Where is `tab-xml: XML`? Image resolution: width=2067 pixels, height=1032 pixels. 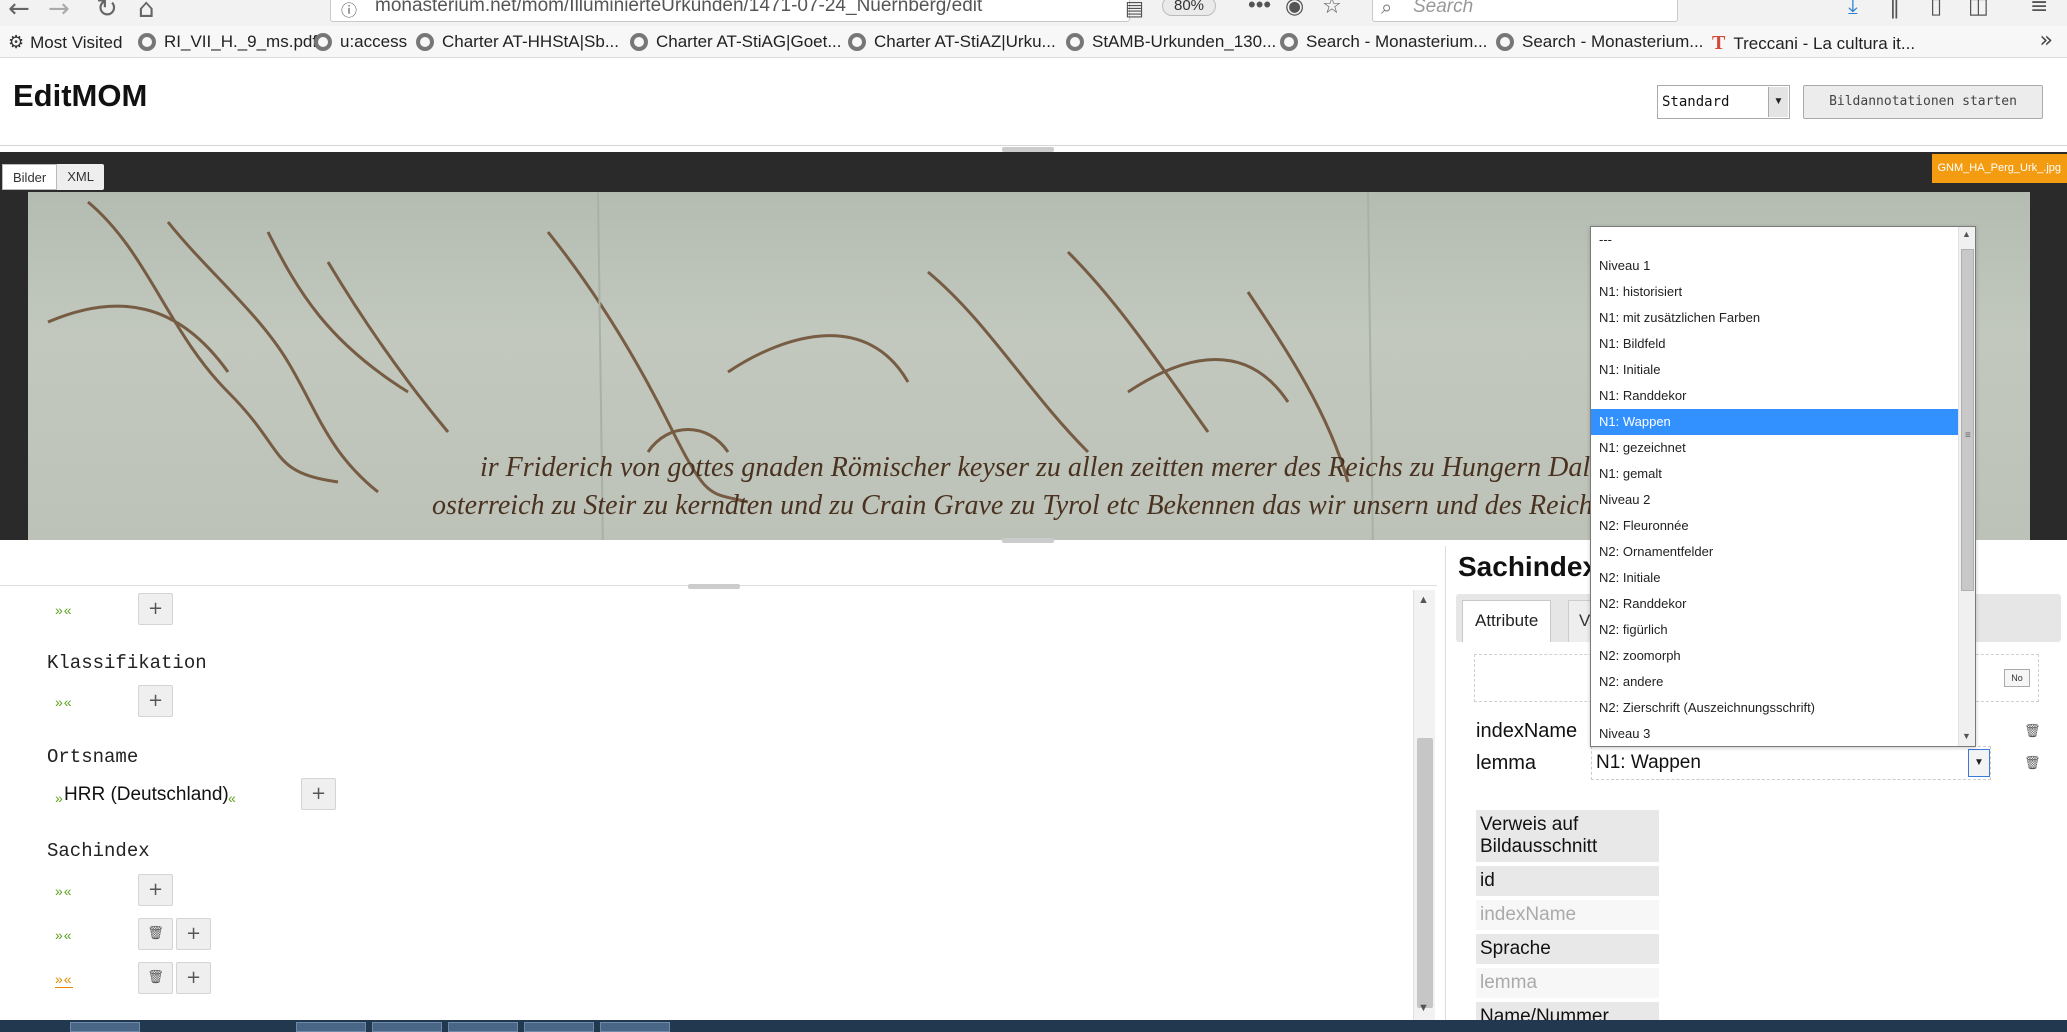
tab-xml: XML is located at coordinates (80, 177).